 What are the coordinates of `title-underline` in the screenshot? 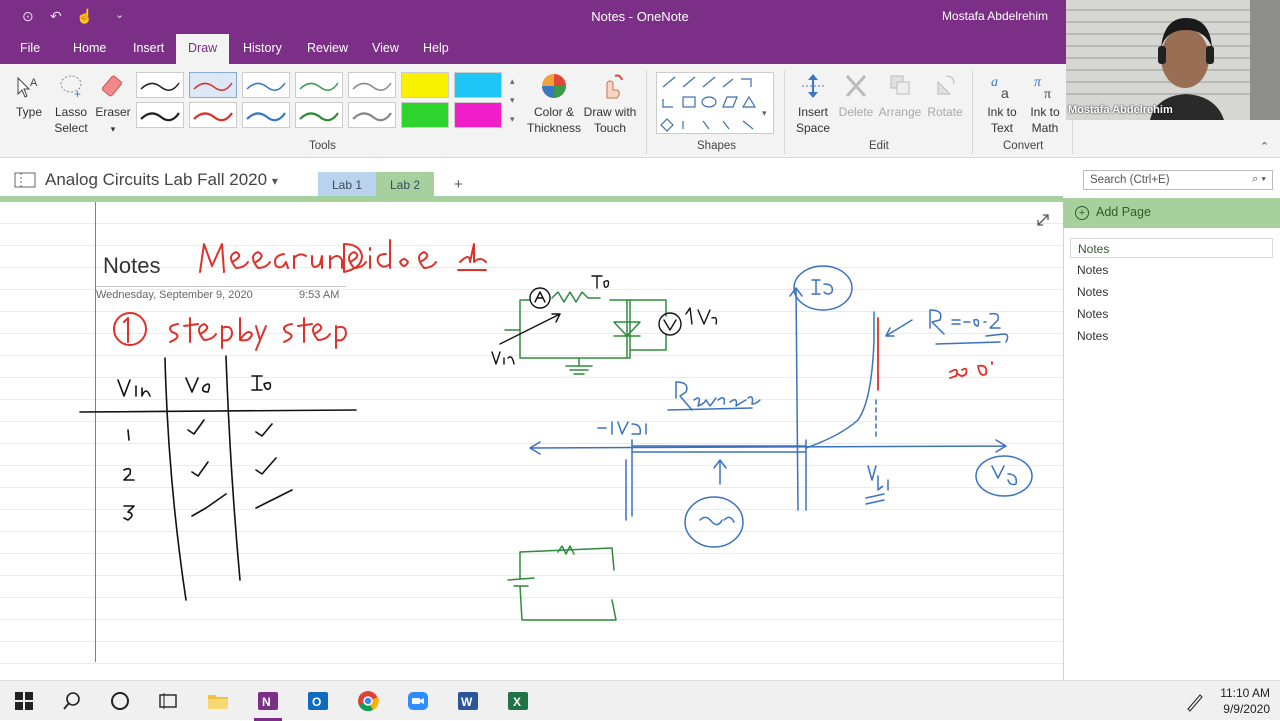 It's located at (221, 286).